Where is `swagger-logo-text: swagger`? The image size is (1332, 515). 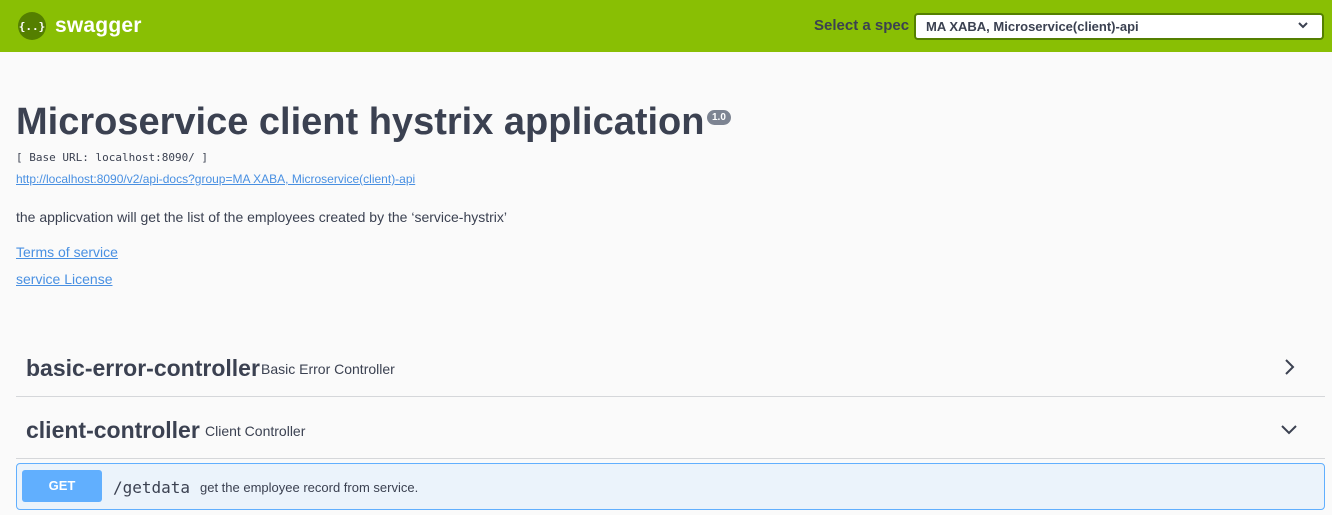 swagger-logo-text: swagger is located at coordinates (98, 25).